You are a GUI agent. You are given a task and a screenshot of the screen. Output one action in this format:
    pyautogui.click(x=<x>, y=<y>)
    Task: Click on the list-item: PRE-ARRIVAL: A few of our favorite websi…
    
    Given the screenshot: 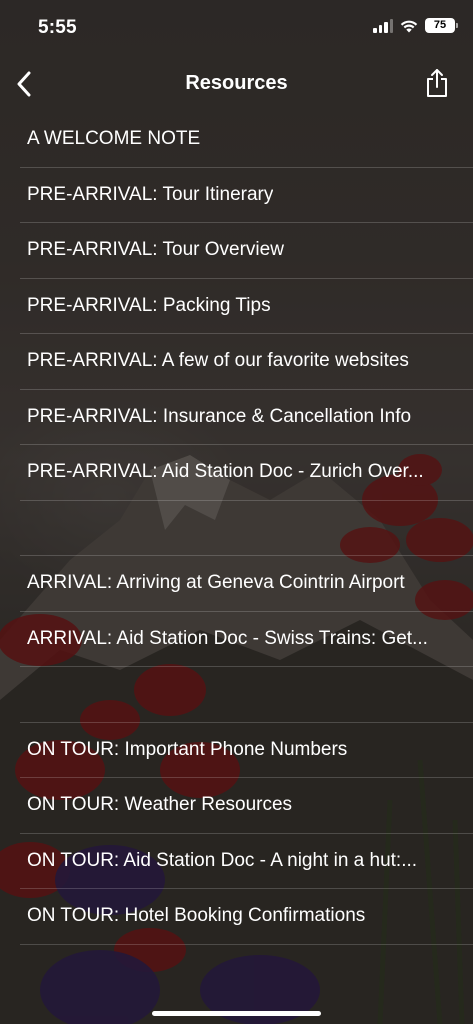 What is the action you would take?
    pyautogui.click(x=246, y=362)
    